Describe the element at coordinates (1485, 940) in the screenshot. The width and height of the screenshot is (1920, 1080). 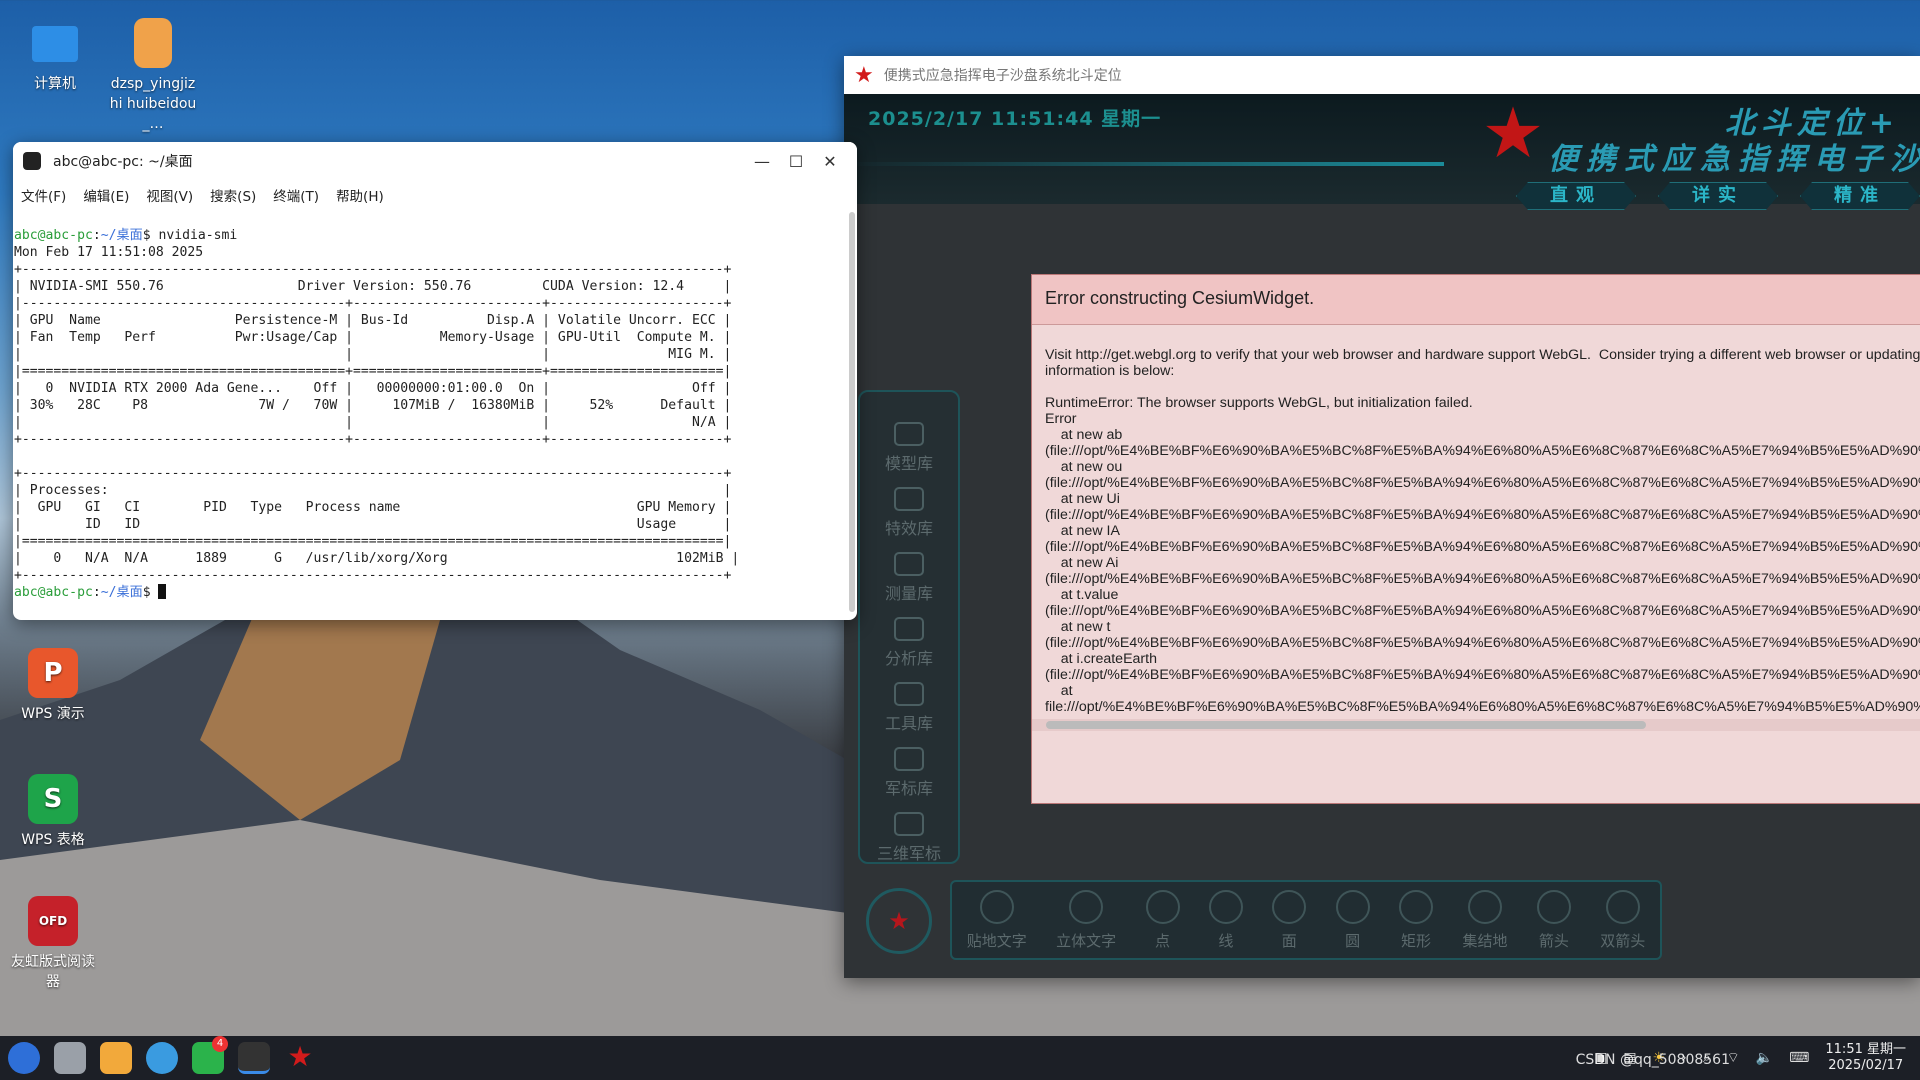
I see `tool-label: 集结地` at that location.